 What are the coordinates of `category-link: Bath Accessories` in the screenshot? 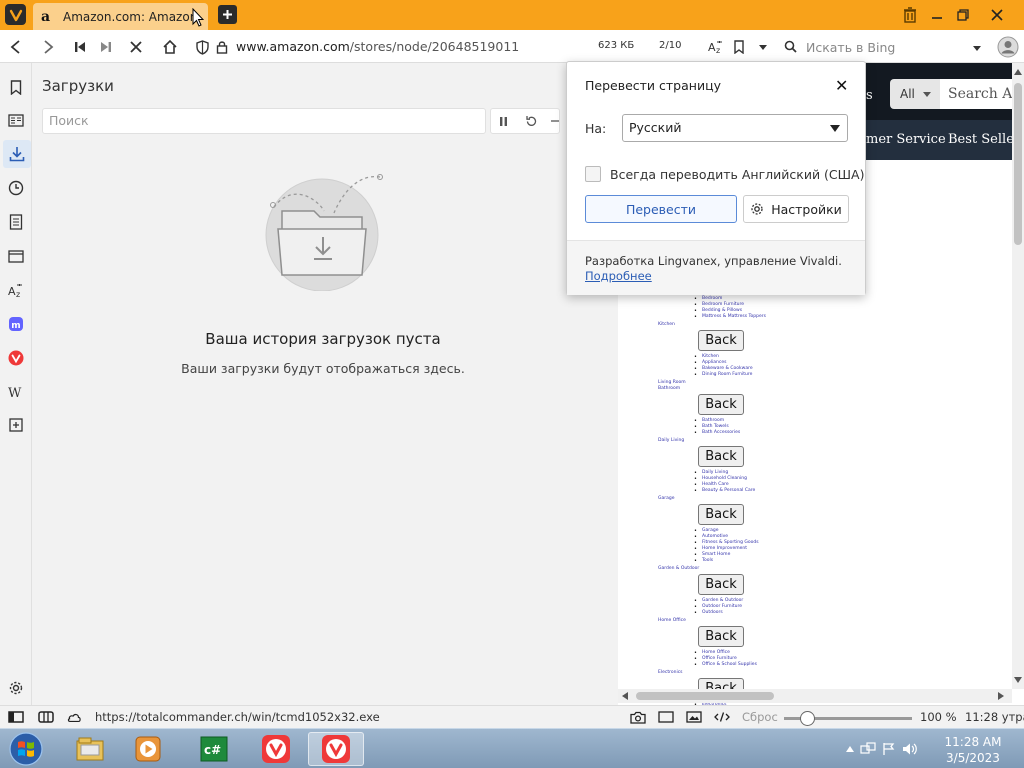 It's located at (717, 433).